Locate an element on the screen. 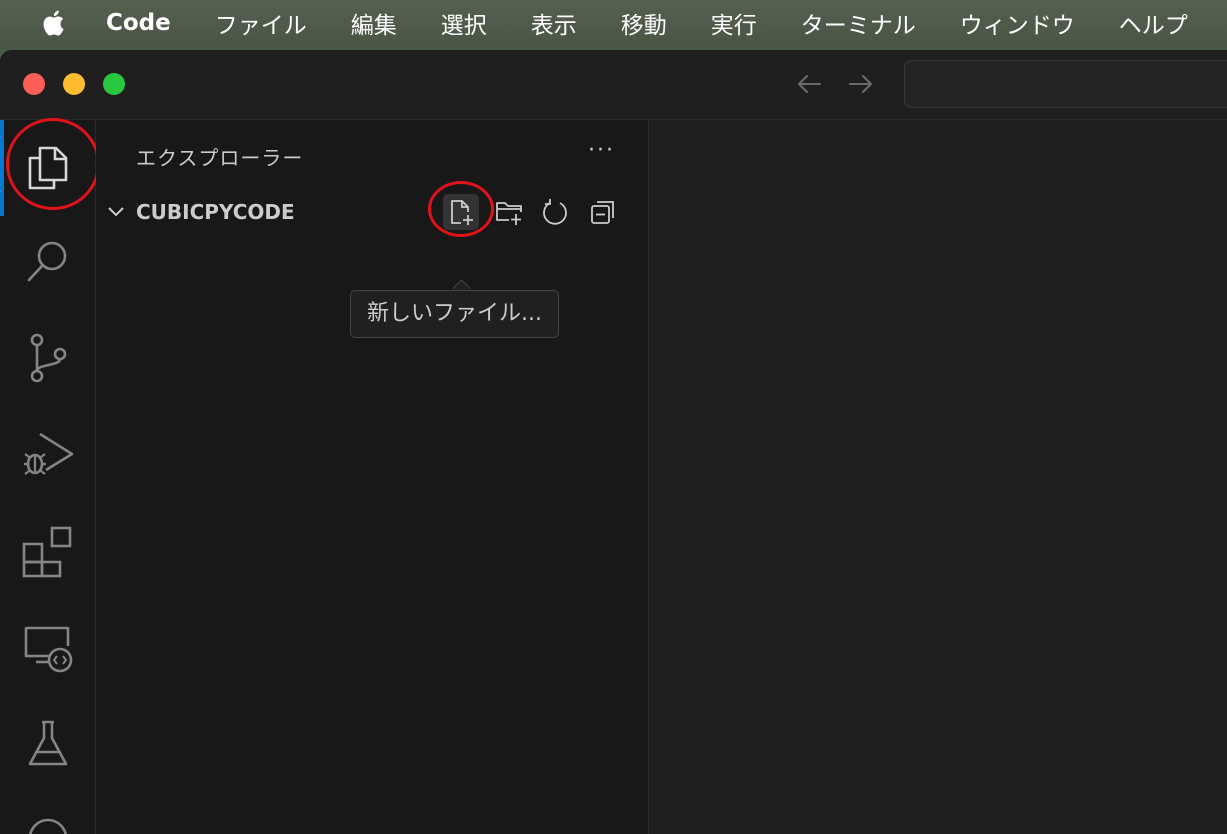 Image resolution: width=1227 pixels, height=834 pixels. menu-window: ウィンドウ is located at coordinates (1017, 23).